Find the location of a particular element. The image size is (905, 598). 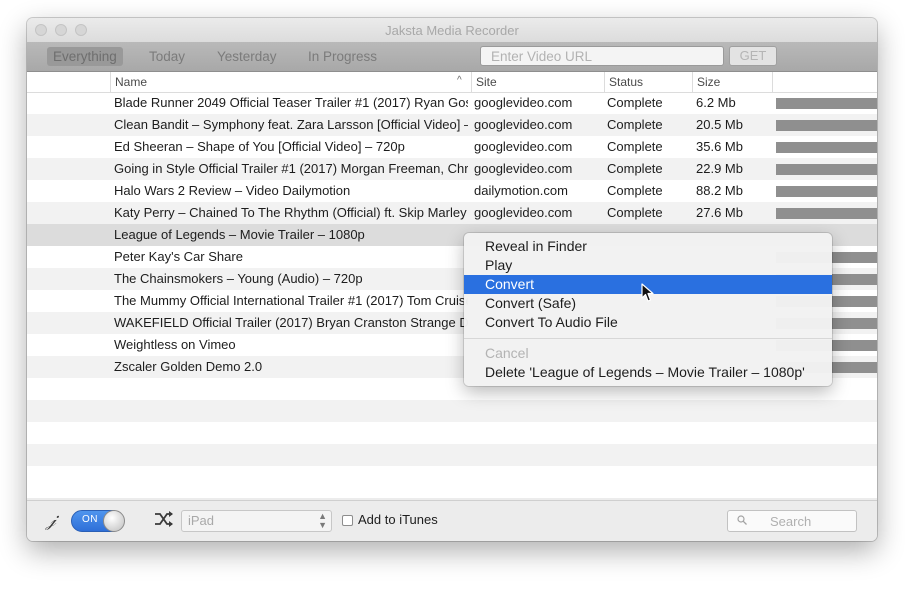

select-arrows-icon: ▲ ▼ is located at coordinates (322, 520).